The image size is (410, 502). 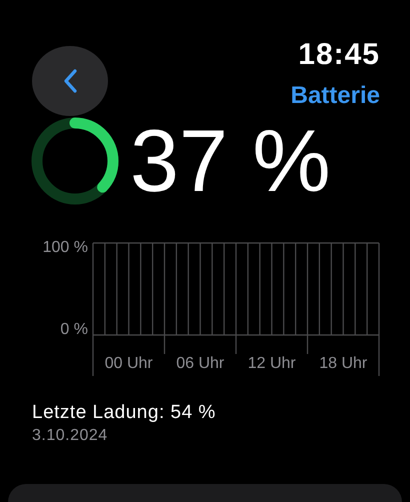 I want to click on y-axis-label: 100 %, so click(x=65, y=247).